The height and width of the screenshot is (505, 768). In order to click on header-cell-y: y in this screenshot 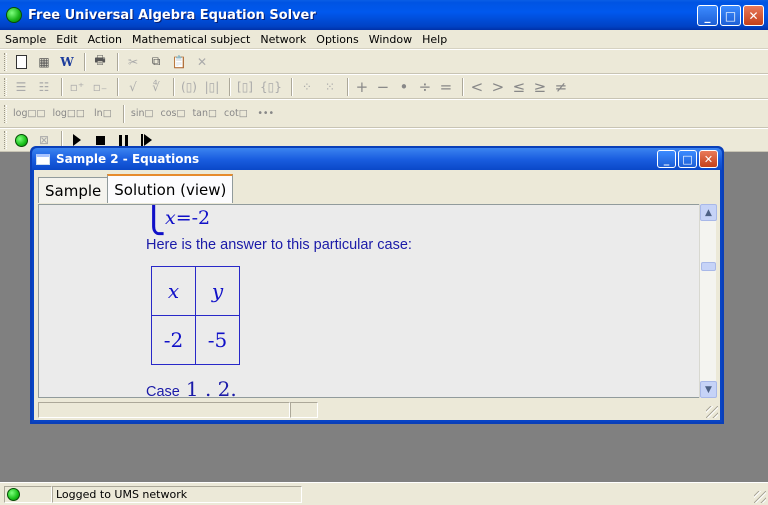, I will do `click(217, 291)`.